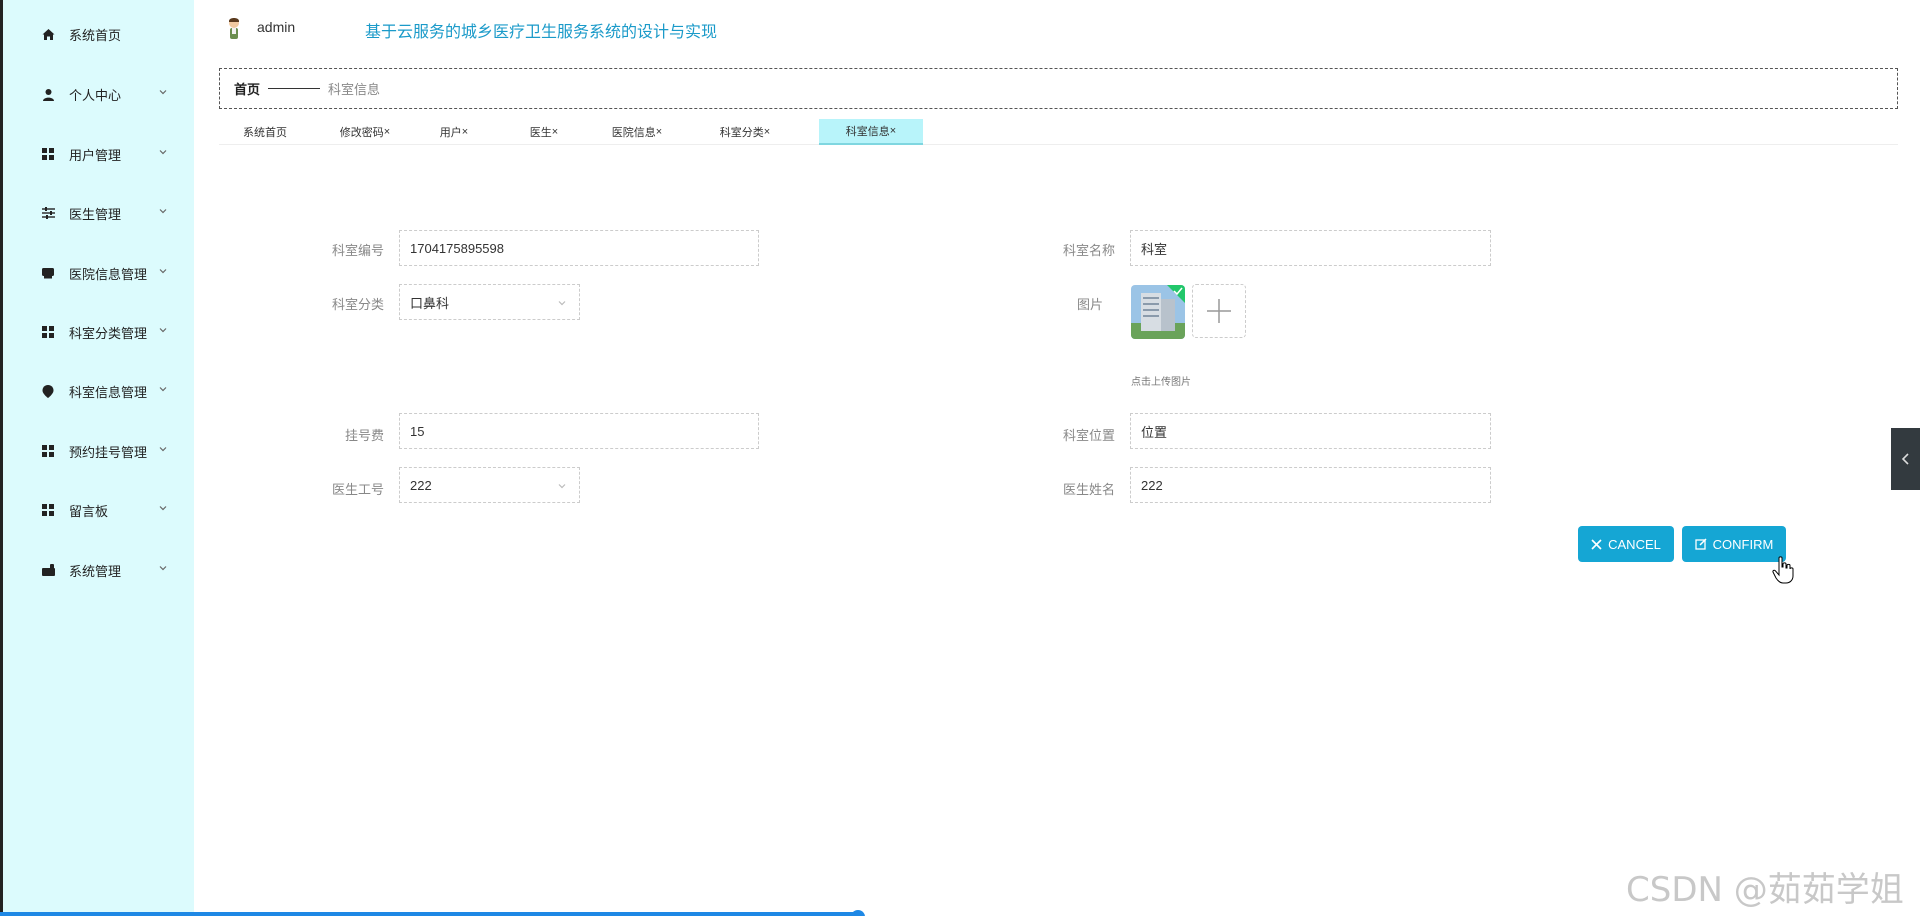  Describe the element at coordinates (354, 89) in the screenshot. I see `breadcrumb-current: 科室信息` at that location.